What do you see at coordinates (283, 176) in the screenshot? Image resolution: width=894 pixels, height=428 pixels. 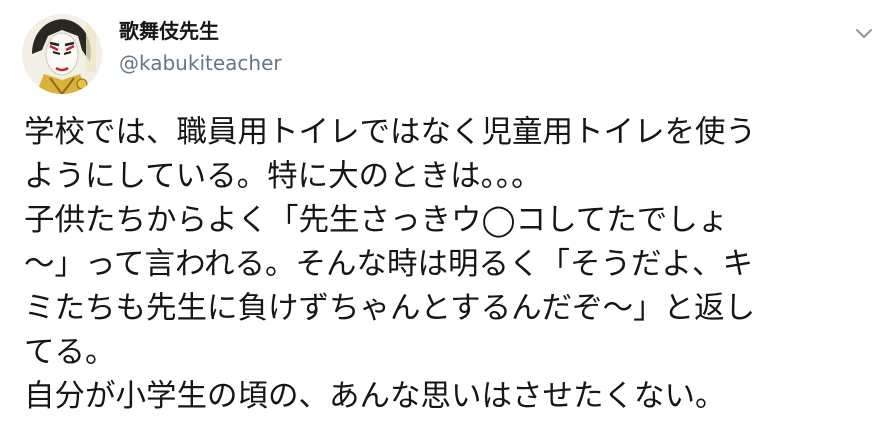 I see `tweet-text-line: ようにしている。特に大のときは。。。` at bounding box center [283, 176].